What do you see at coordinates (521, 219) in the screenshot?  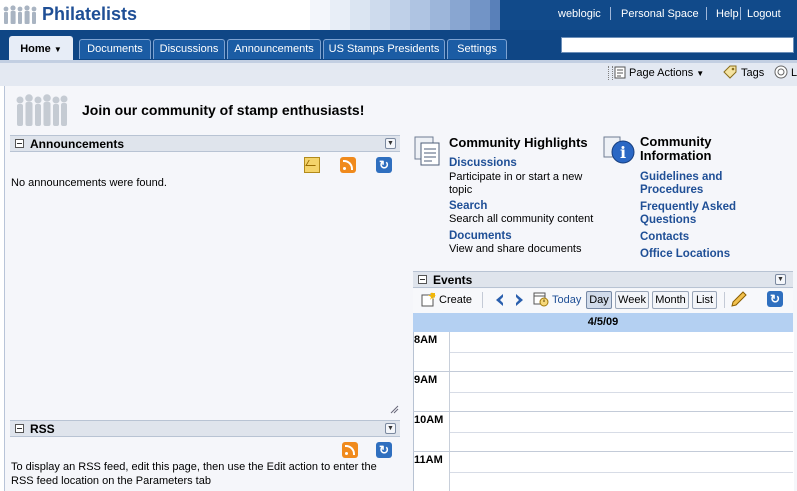 I see `highlight-search-desc: Search all community content` at bounding box center [521, 219].